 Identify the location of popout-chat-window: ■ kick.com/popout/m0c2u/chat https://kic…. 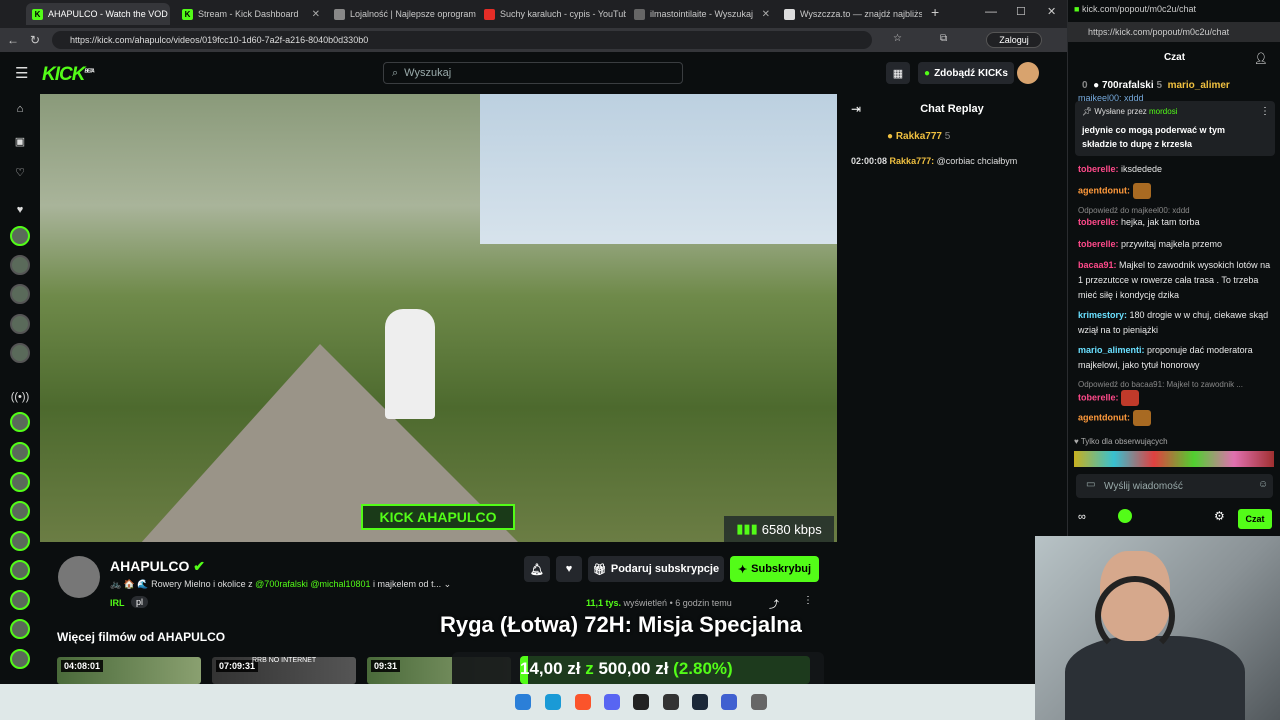
(1173, 268).